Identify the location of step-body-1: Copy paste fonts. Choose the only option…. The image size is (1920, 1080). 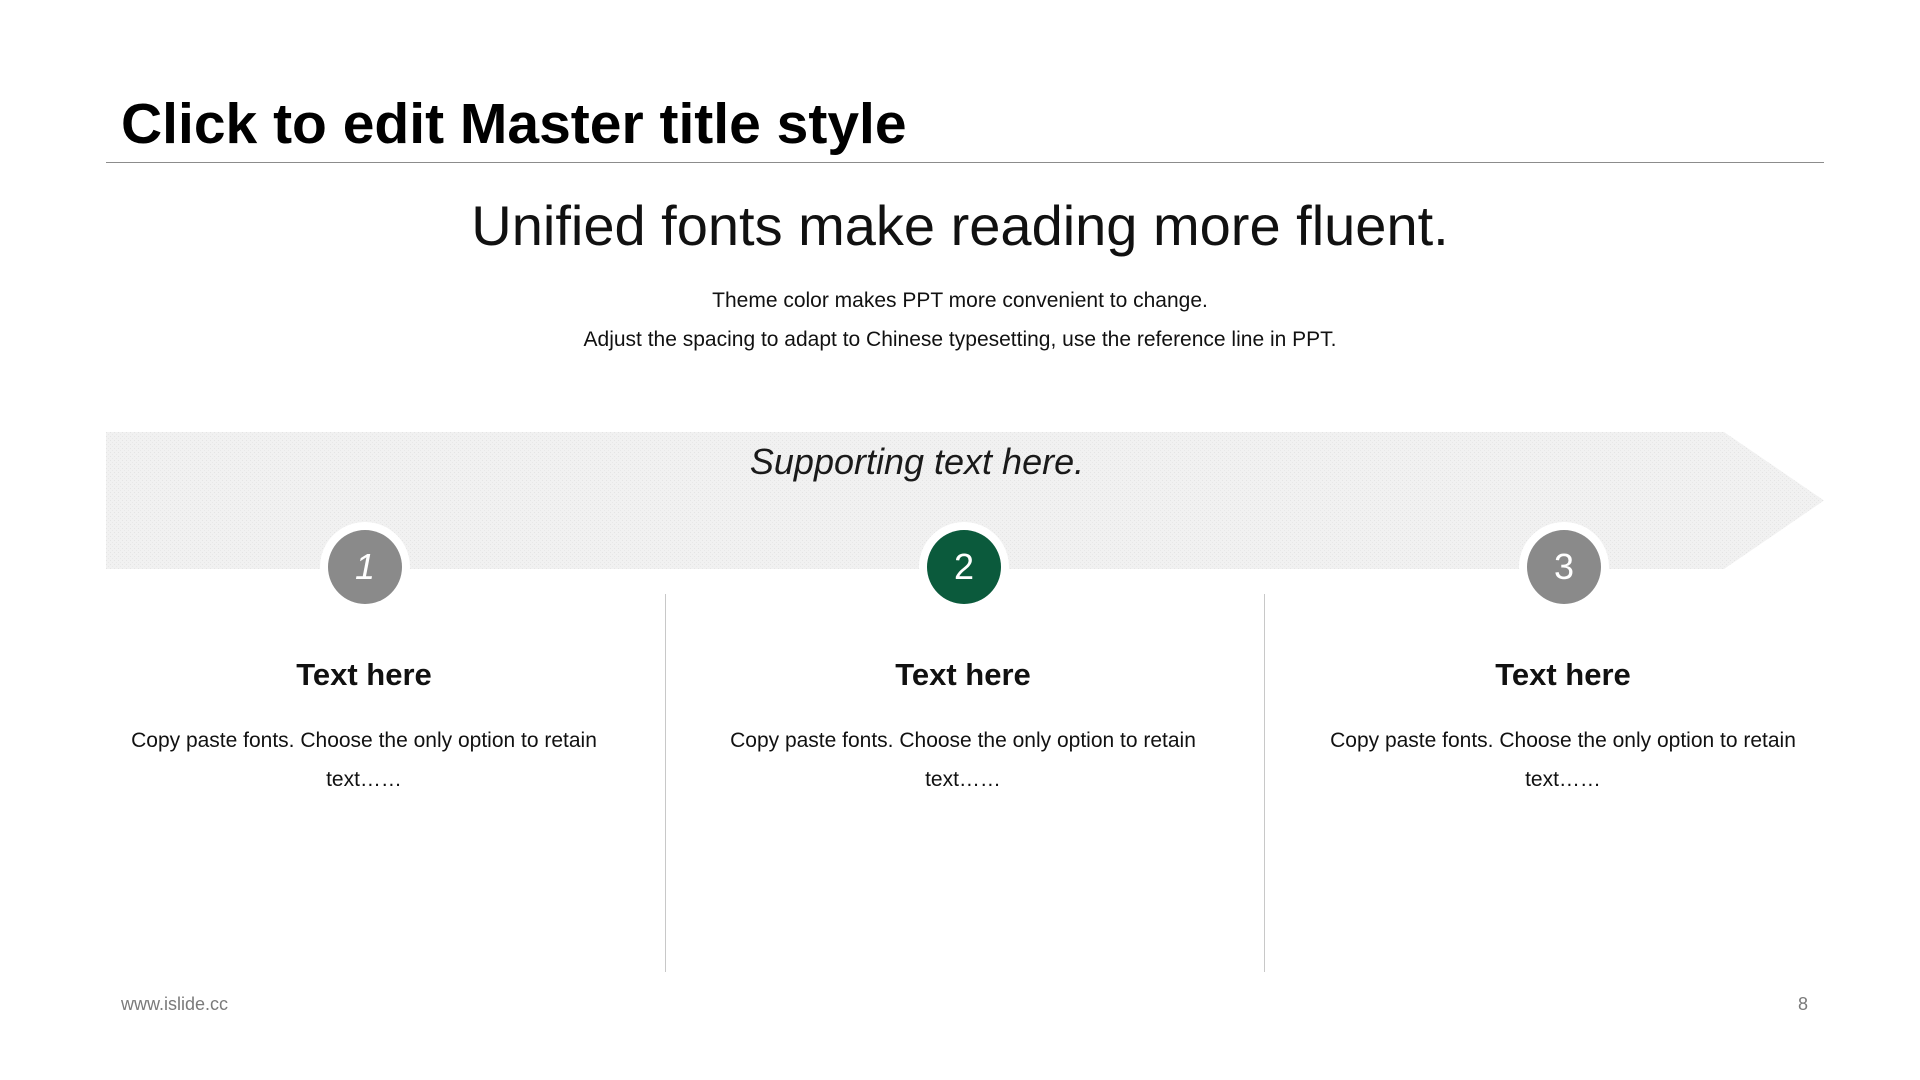
(364, 760).